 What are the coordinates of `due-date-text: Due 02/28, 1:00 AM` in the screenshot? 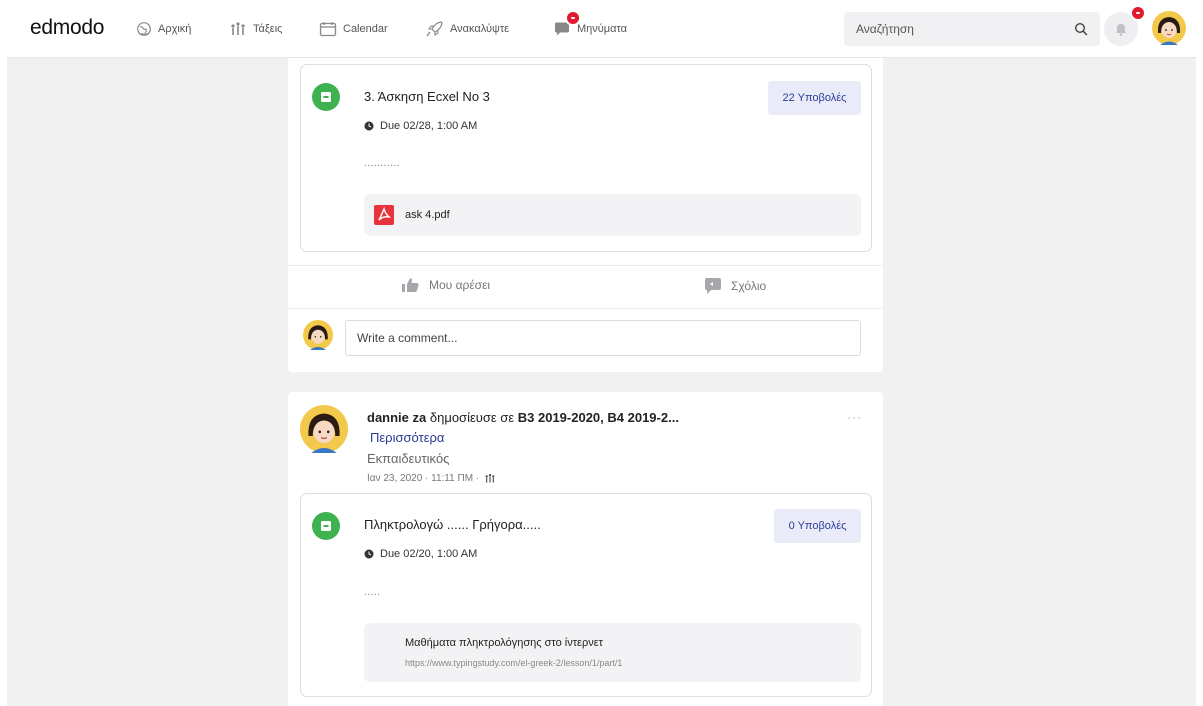 It's located at (429, 126).